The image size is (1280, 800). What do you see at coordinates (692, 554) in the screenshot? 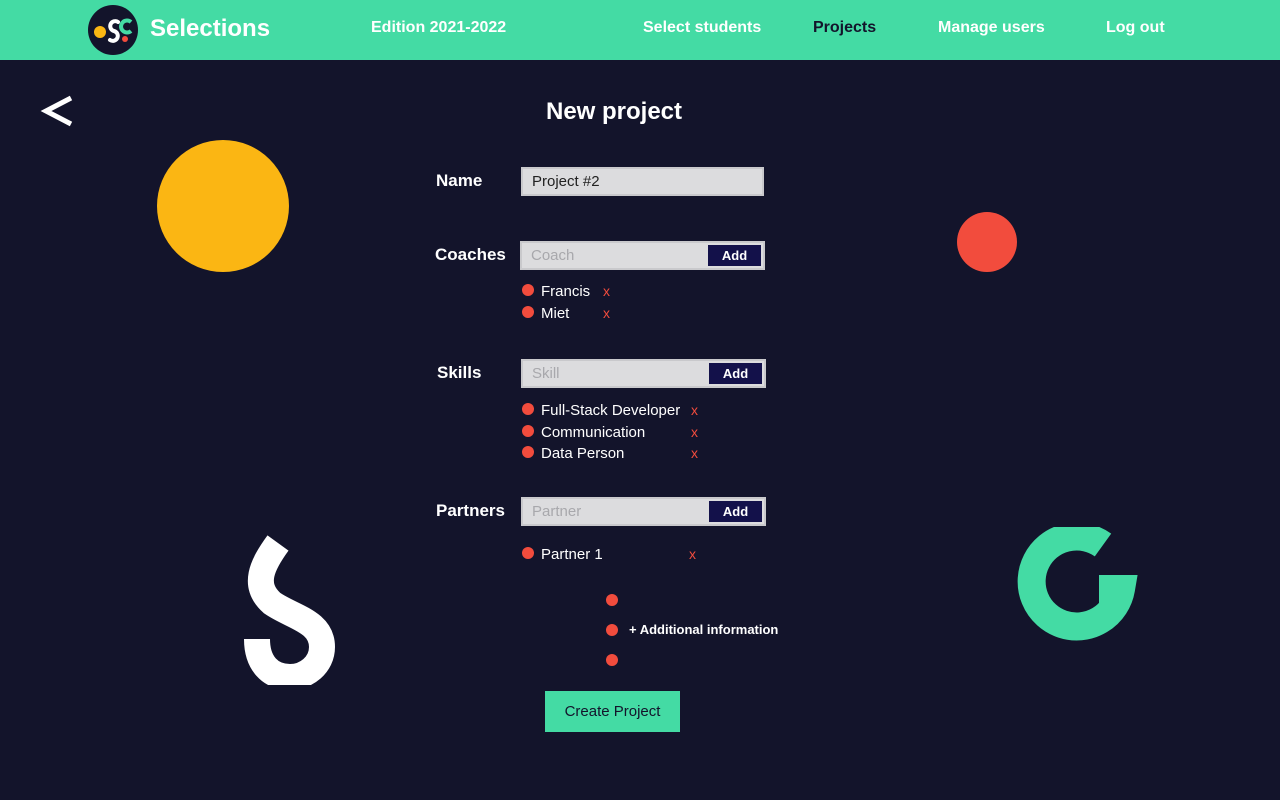
I see `remove-partner-button: x` at bounding box center [692, 554].